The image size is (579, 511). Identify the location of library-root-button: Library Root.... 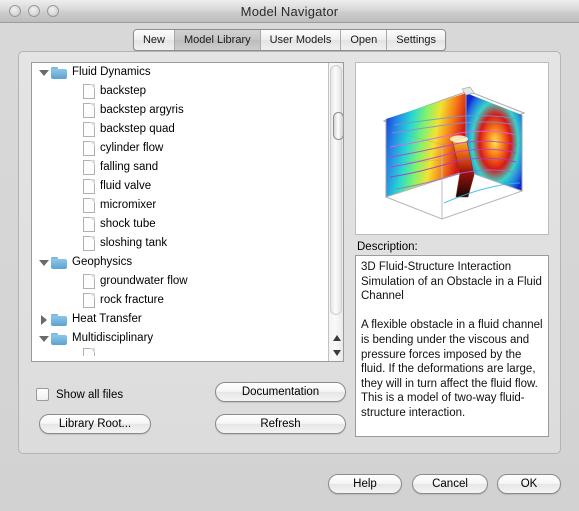
(95, 424).